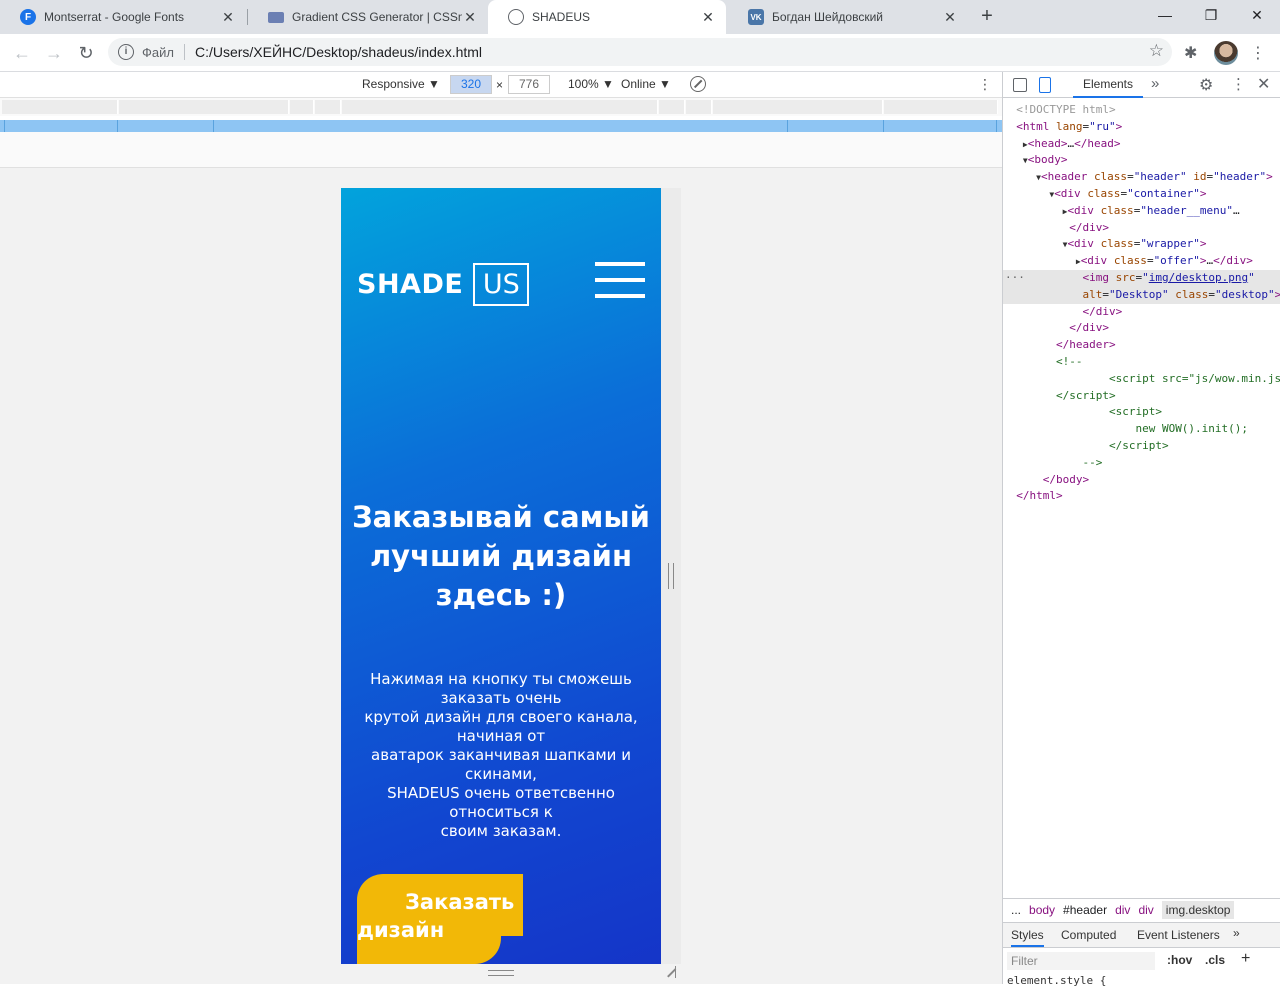 The height and width of the screenshot is (987, 1280). What do you see at coordinates (1141, 379) in the screenshot?
I see `dom-node: <script src="js/wow.min.js">` at bounding box center [1141, 379].